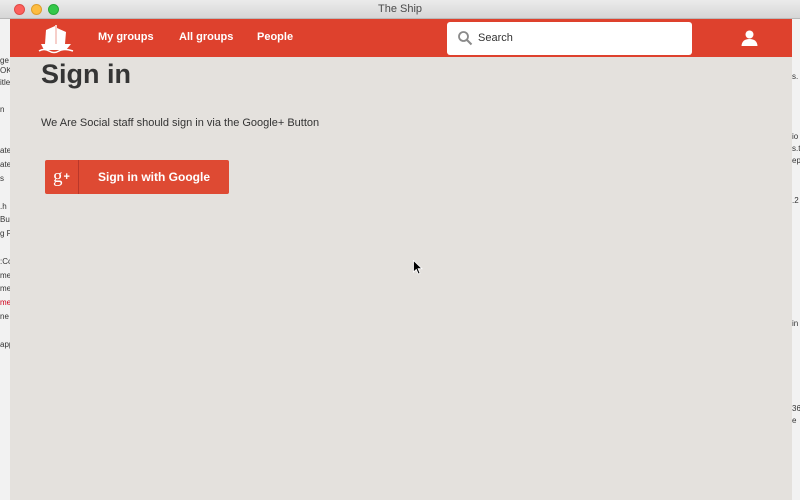  What do you see at coordinates (578, 38) in the screenshot?
I see `search-input` at bounding box center [578, 38].